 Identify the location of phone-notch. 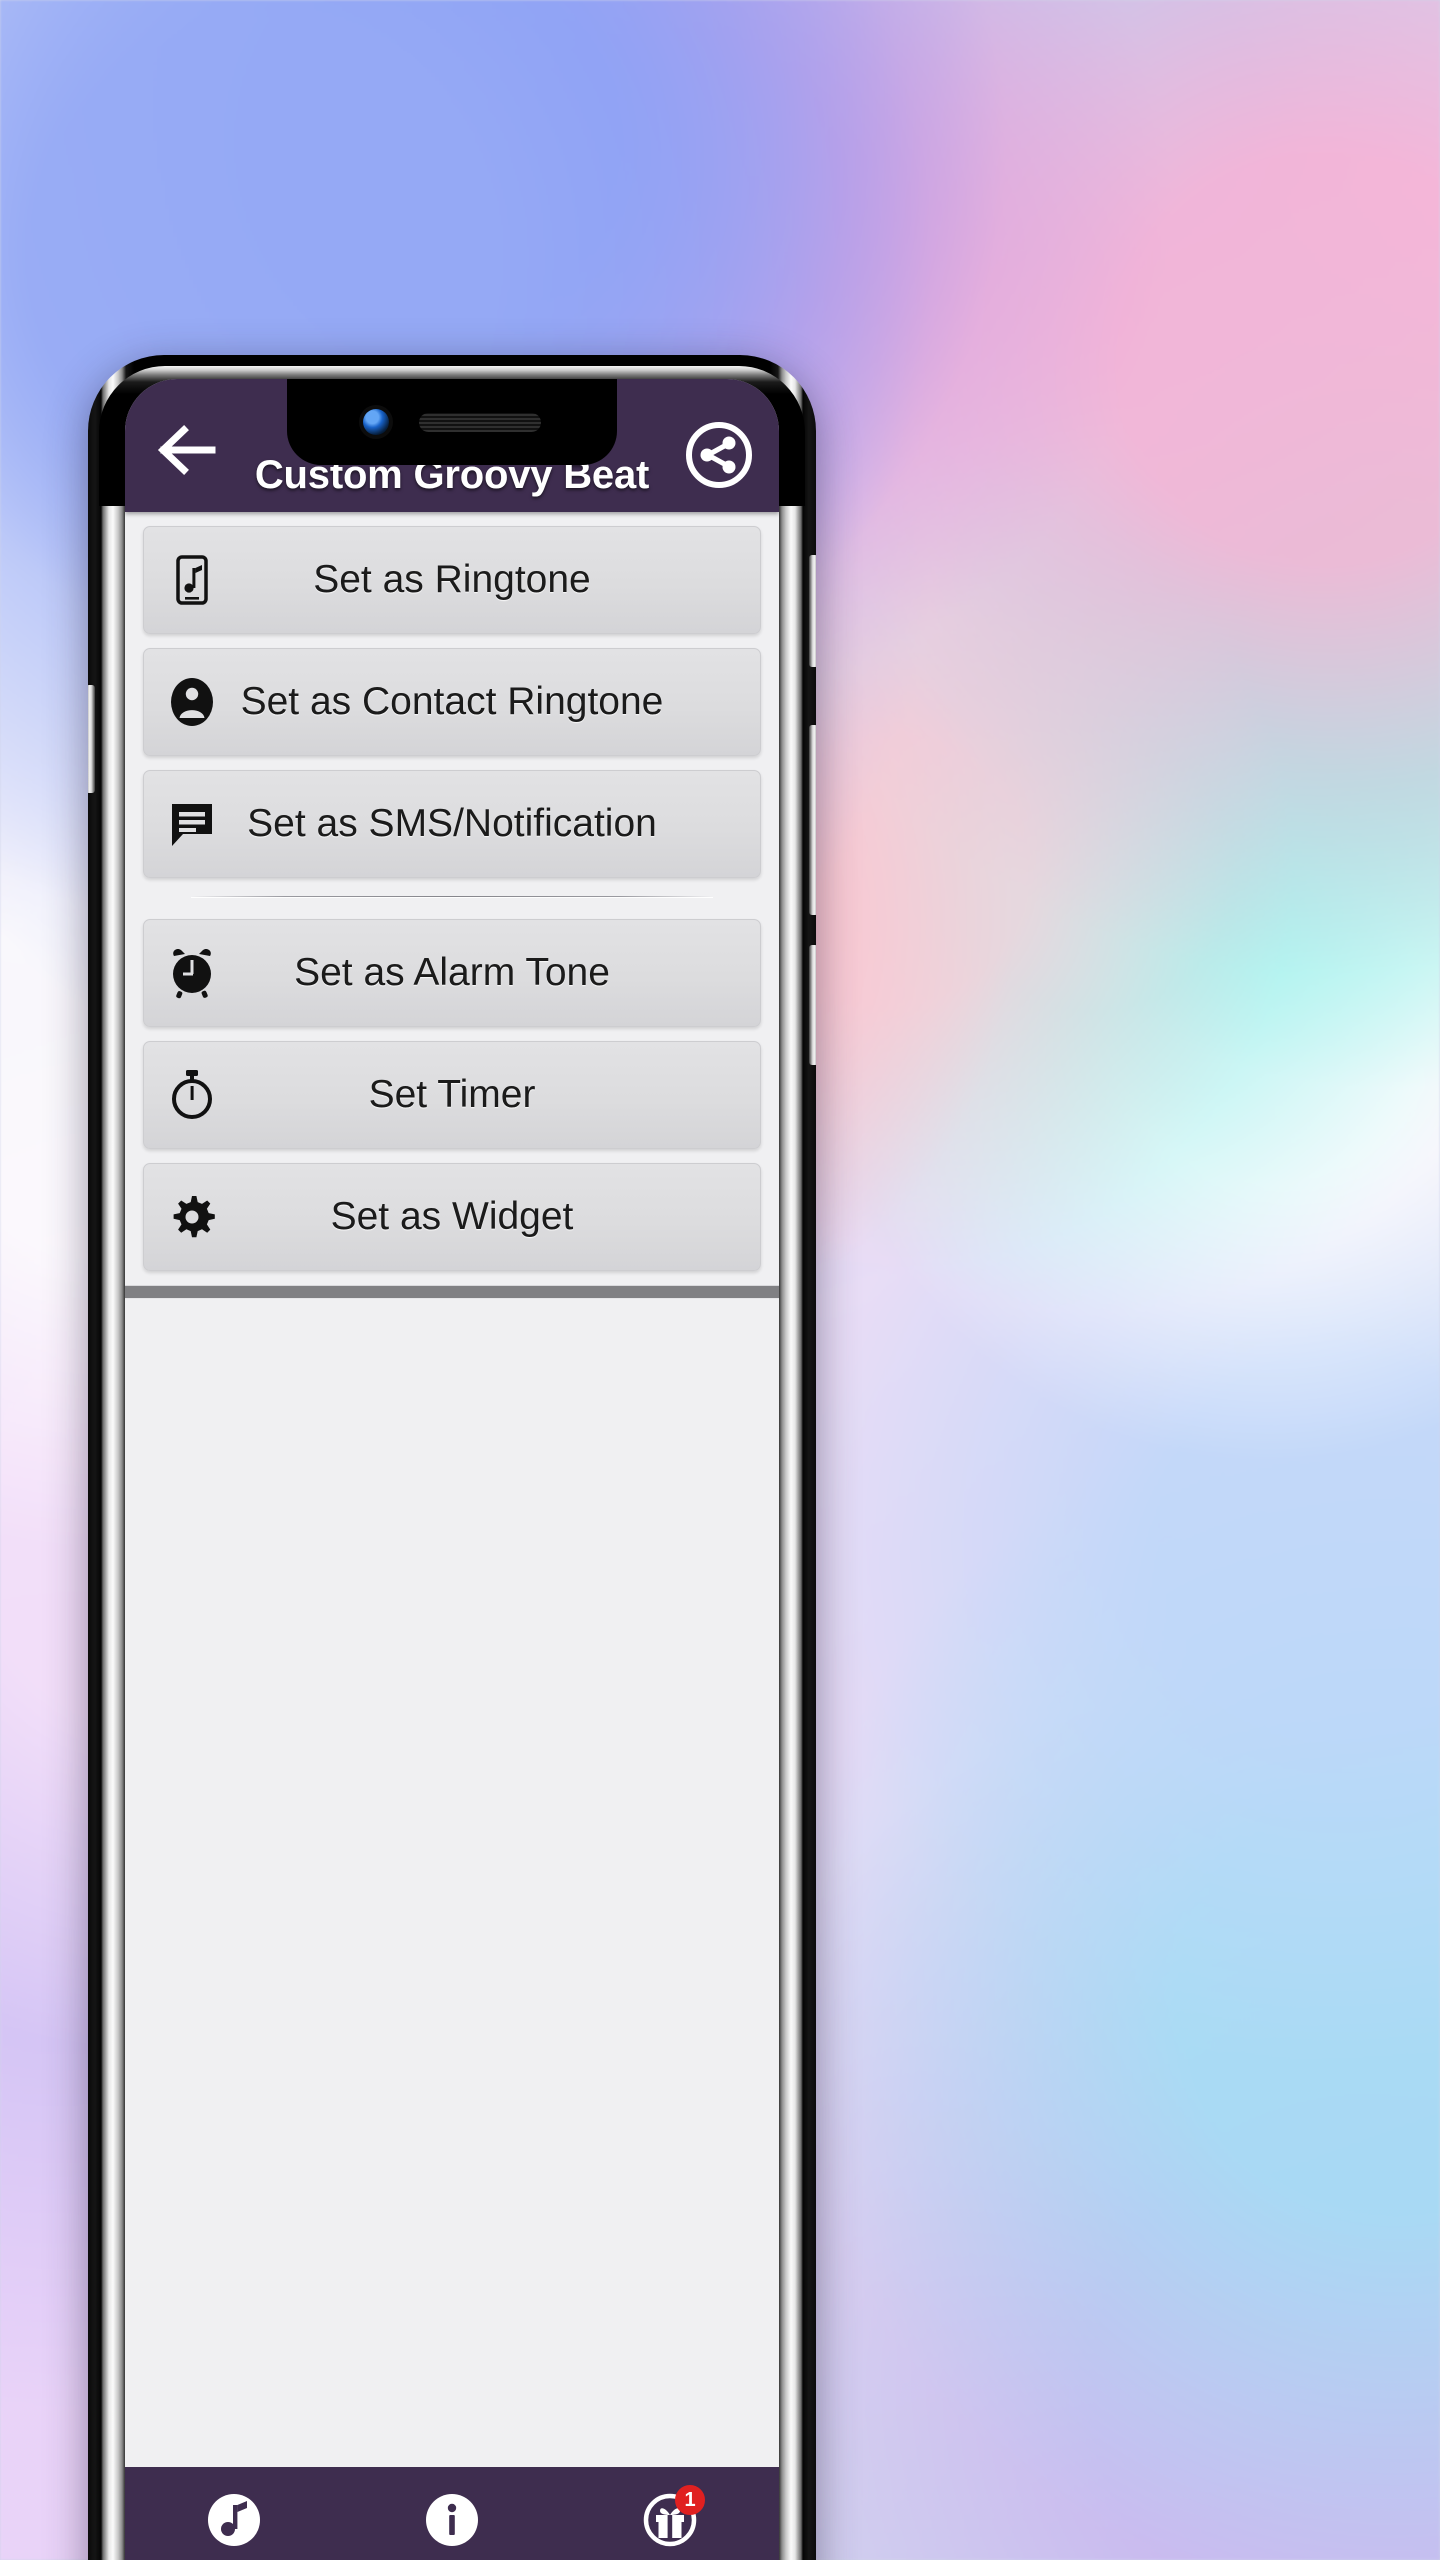
(452, 422).